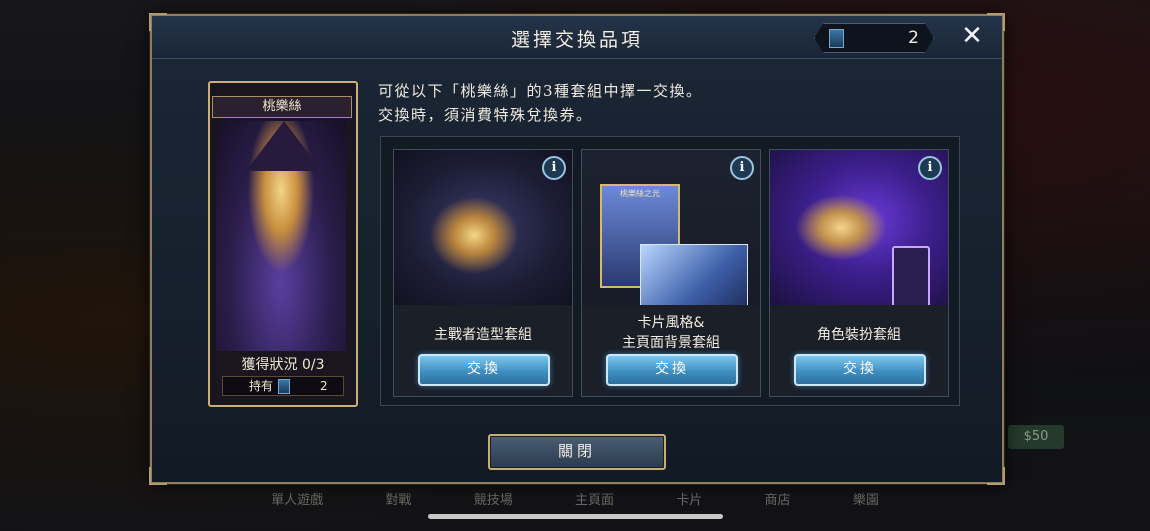 The image size is (1150, 531). Describe the element at coordinates (671, 343) in the screenshot. I see `option-label: 主頁面背景套組` at that location.